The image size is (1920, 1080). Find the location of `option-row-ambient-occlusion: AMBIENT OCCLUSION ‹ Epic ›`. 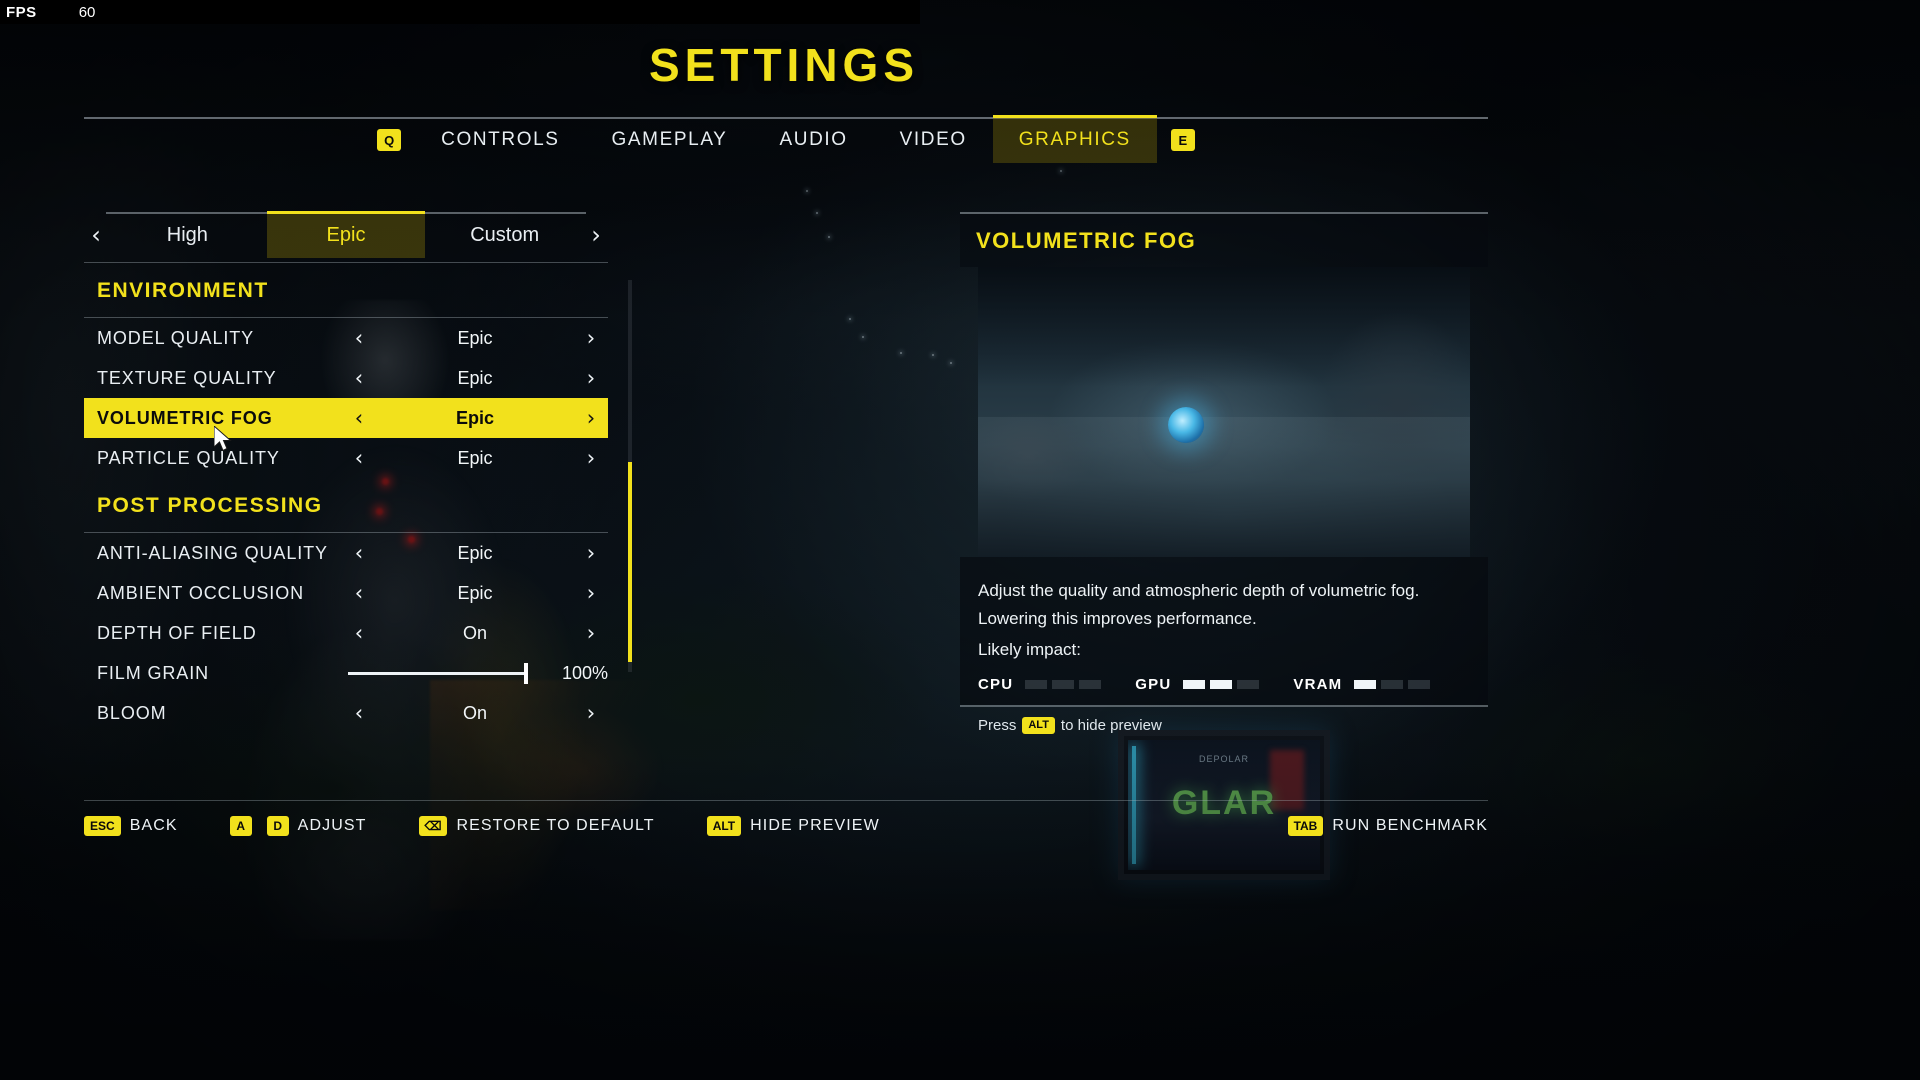

option-row-ambient-occlusion: AMBIENT OCCLUSION ‹ Epic › is located at coordinates (346, 593).